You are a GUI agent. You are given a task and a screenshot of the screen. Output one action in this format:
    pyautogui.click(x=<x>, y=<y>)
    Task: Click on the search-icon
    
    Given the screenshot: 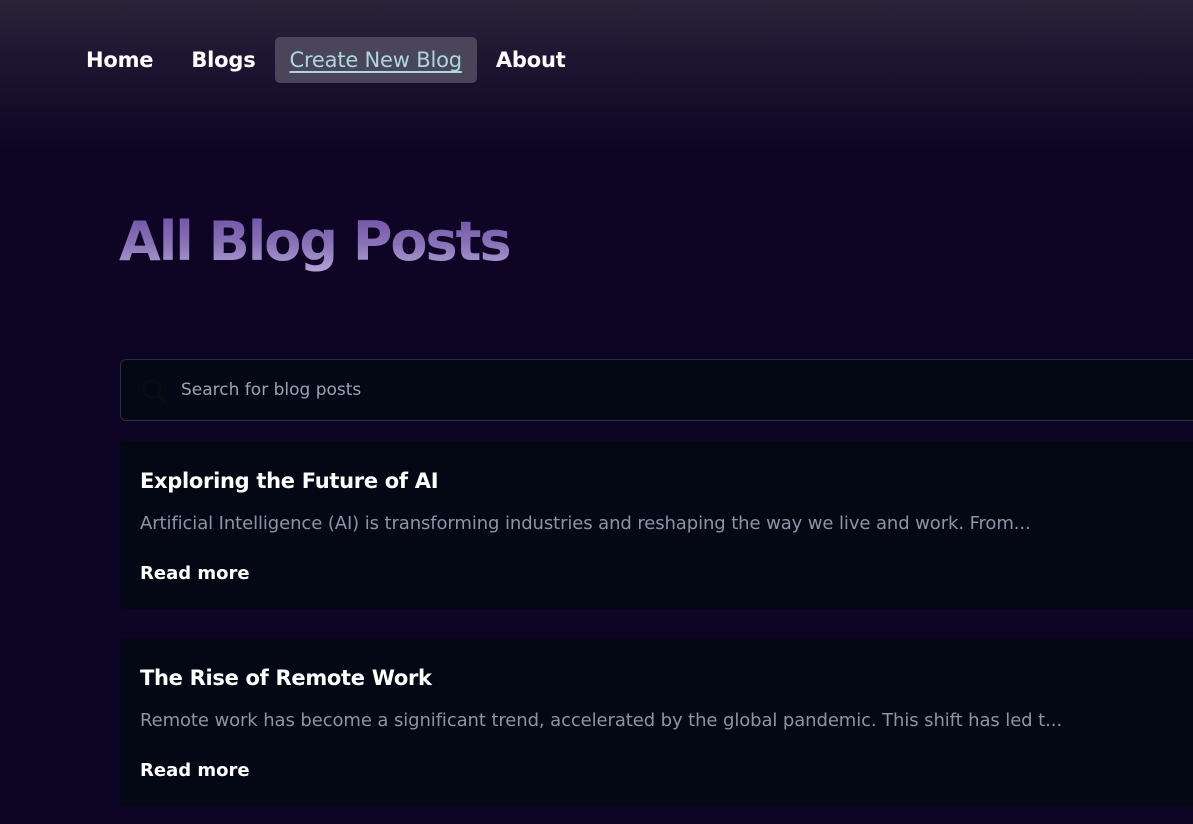 What is the action you would take?
    pyautogui.click(x=154, y=391)
    